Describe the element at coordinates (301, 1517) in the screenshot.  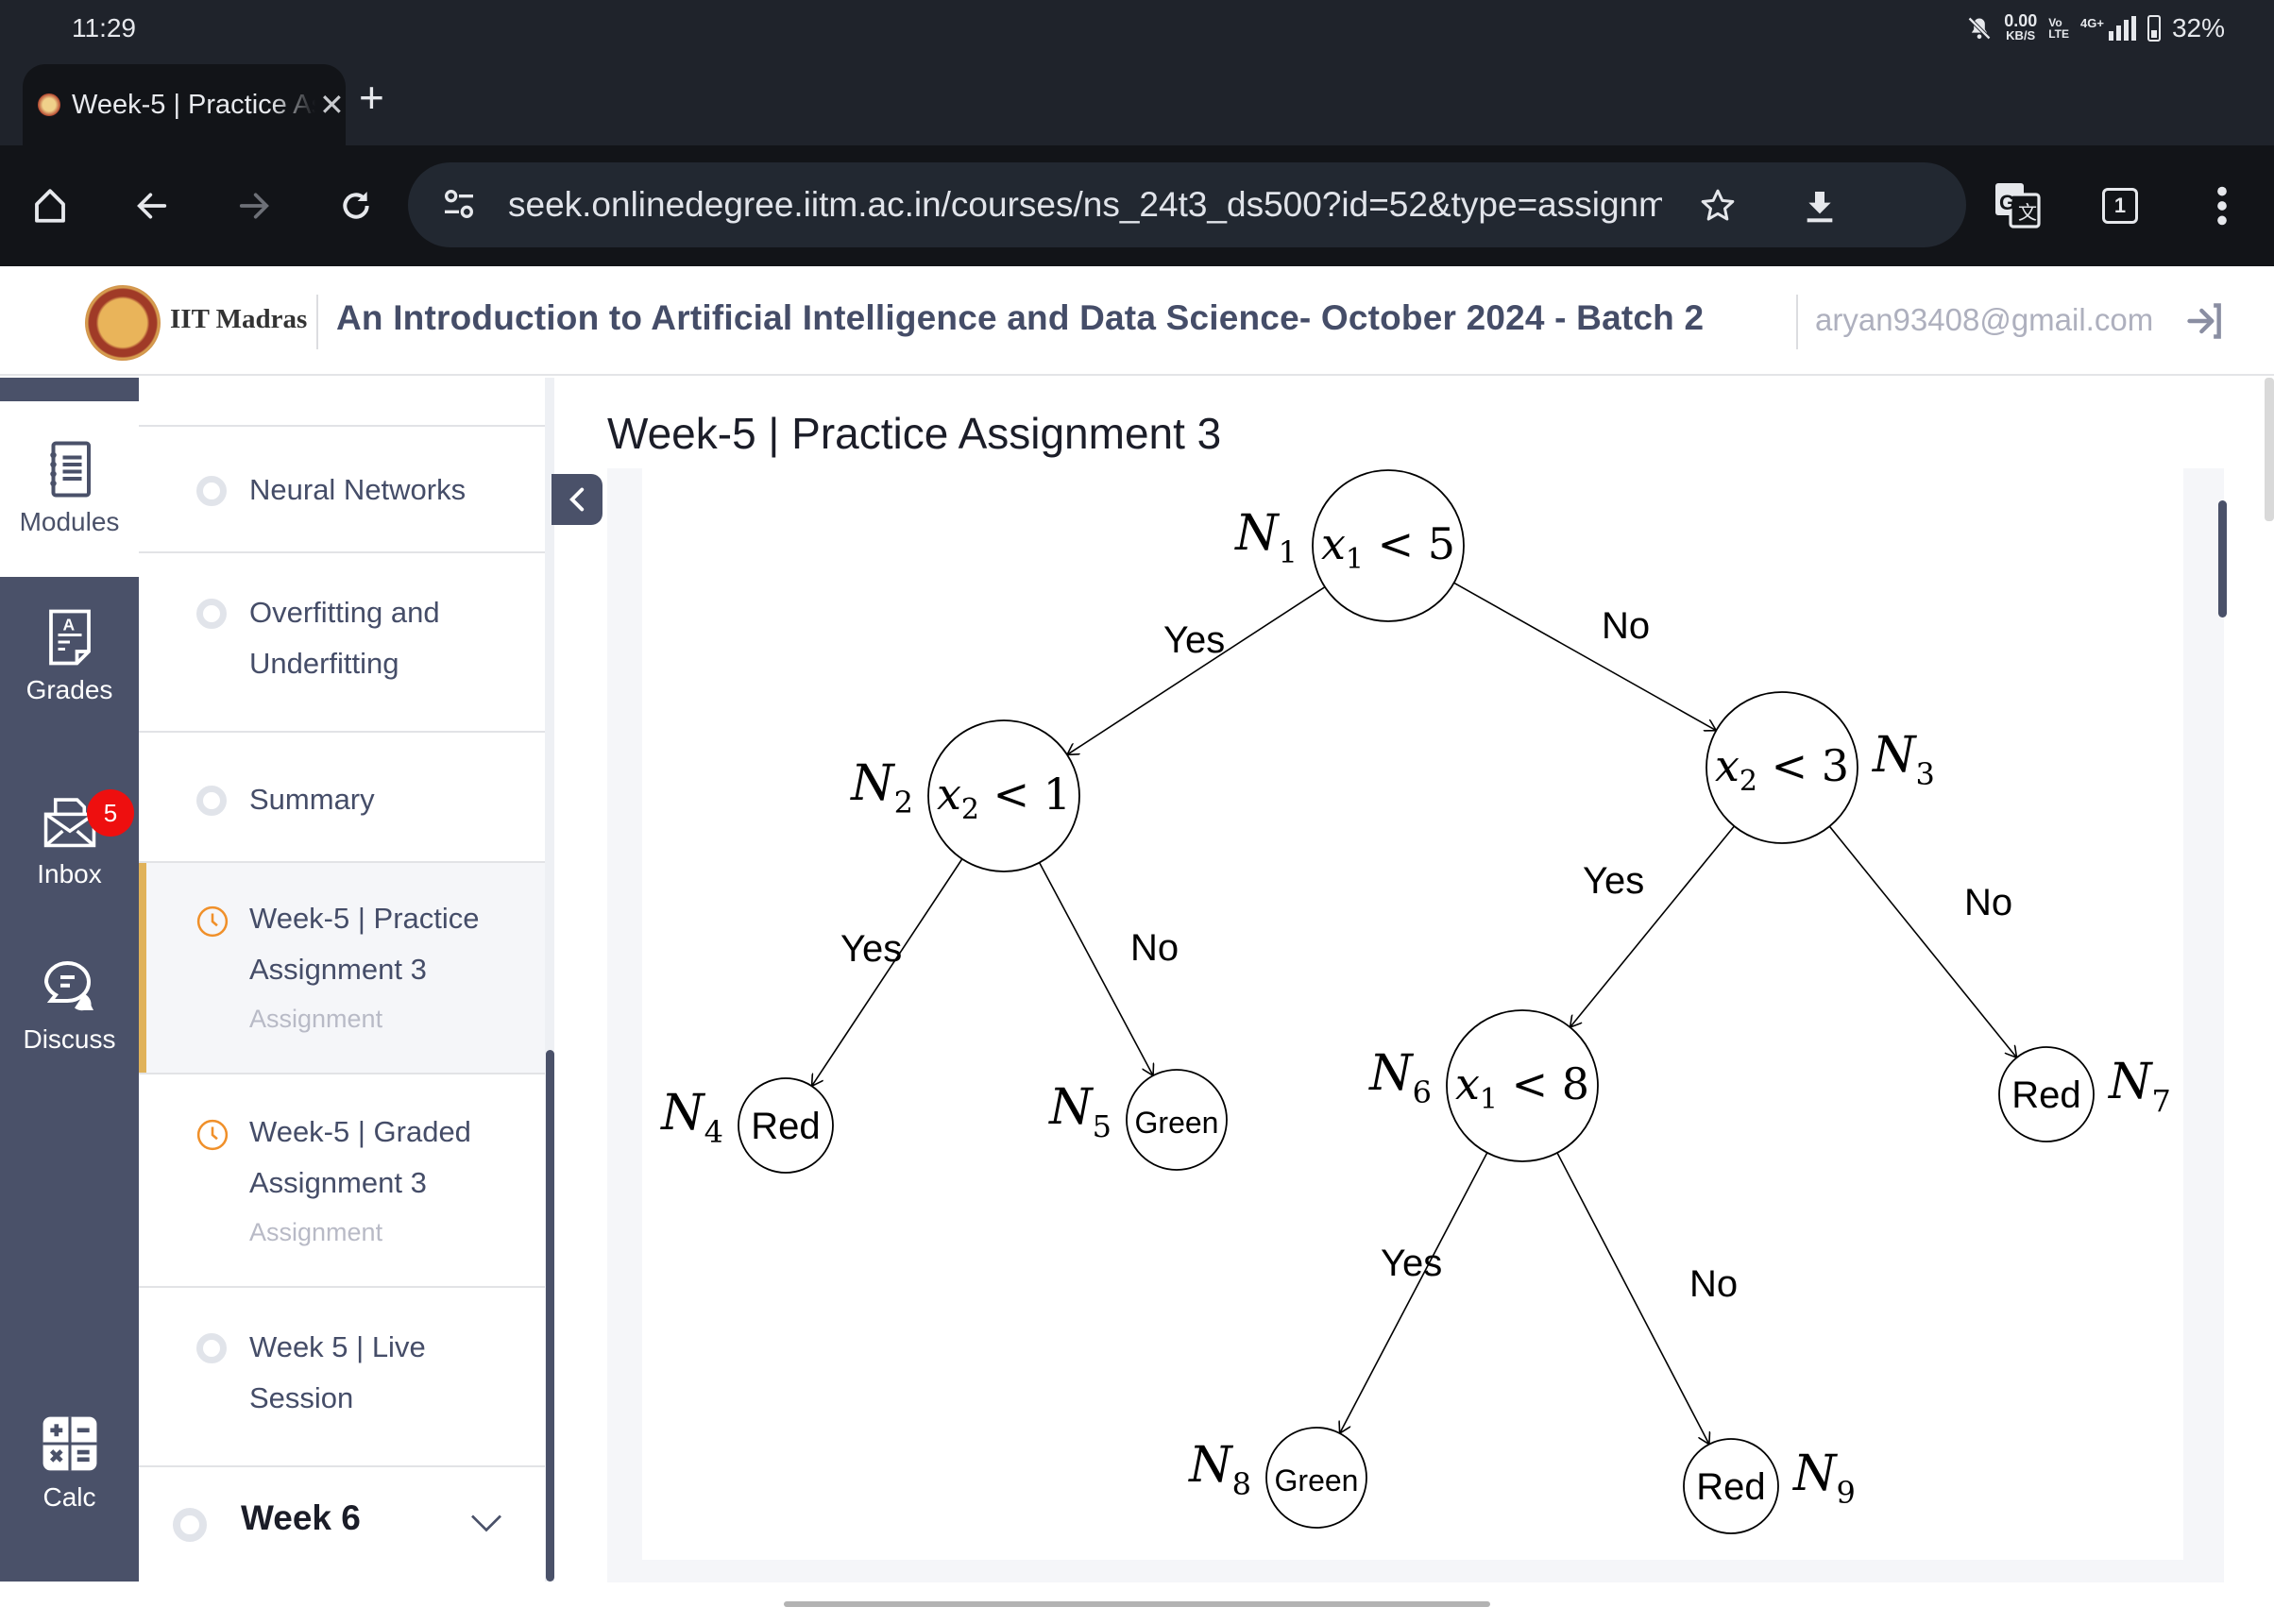
I see `week-6-label: Week 6` at that location.